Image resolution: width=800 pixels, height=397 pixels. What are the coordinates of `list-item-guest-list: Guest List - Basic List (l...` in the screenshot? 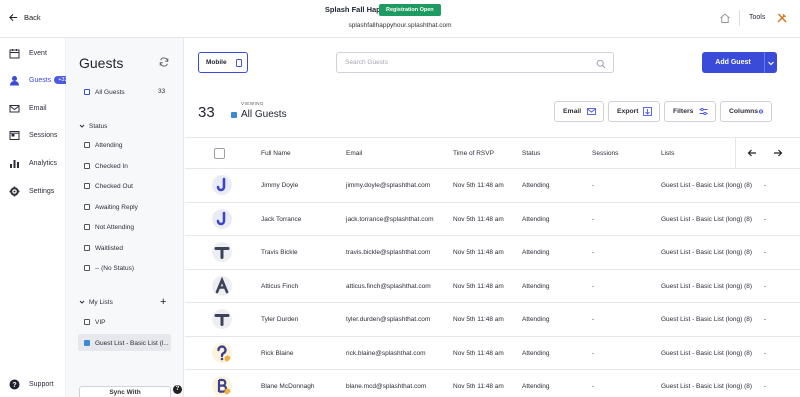 It's located at (126, 343).